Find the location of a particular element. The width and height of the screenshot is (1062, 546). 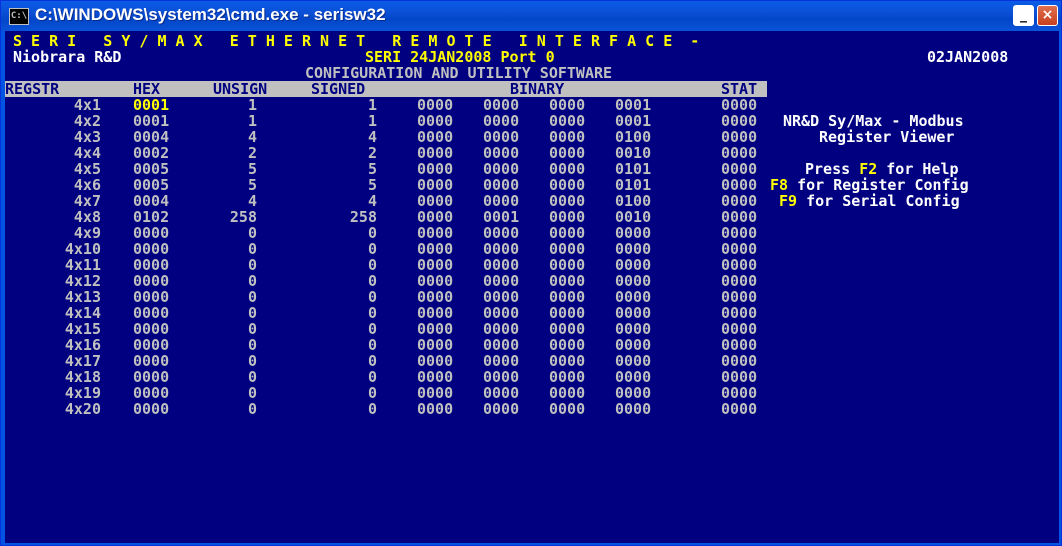

cell-b4: 0101 is located at coordinates (633, 185).